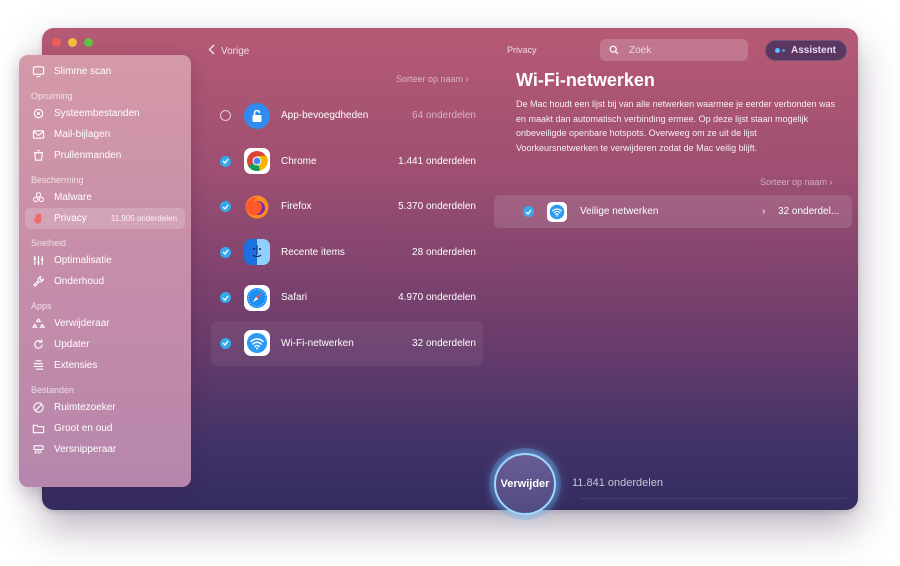  What do you see at coordinates (257, 252) in the screenshot?
I see `finder-icon` at bounding box center [257, 252].